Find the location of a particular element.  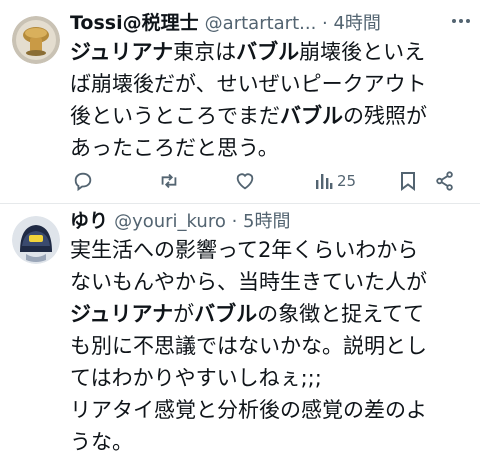

tweet-header: ゆり @youri_kuro · 5時間 is located at coordinates (275, 221).